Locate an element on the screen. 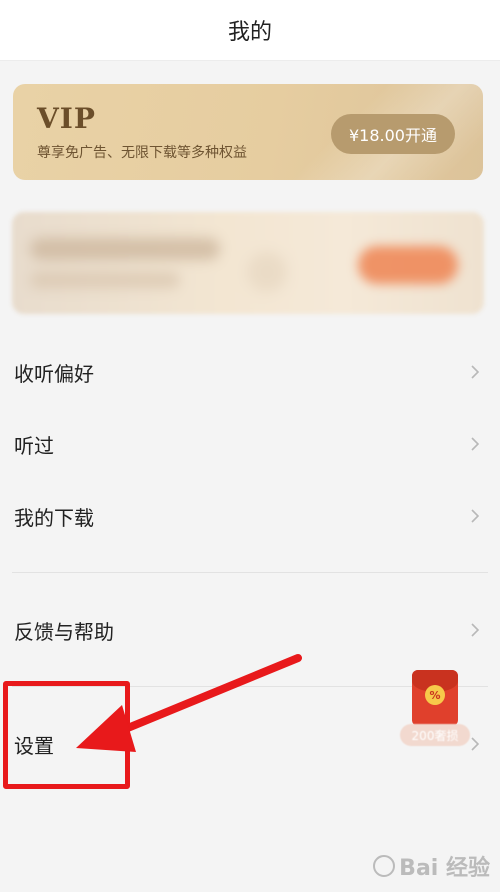 The width and height of the screenshot is (500, 892). menu-item-listening-preferences: 收听偏好 is located at coordinates (250, 372).